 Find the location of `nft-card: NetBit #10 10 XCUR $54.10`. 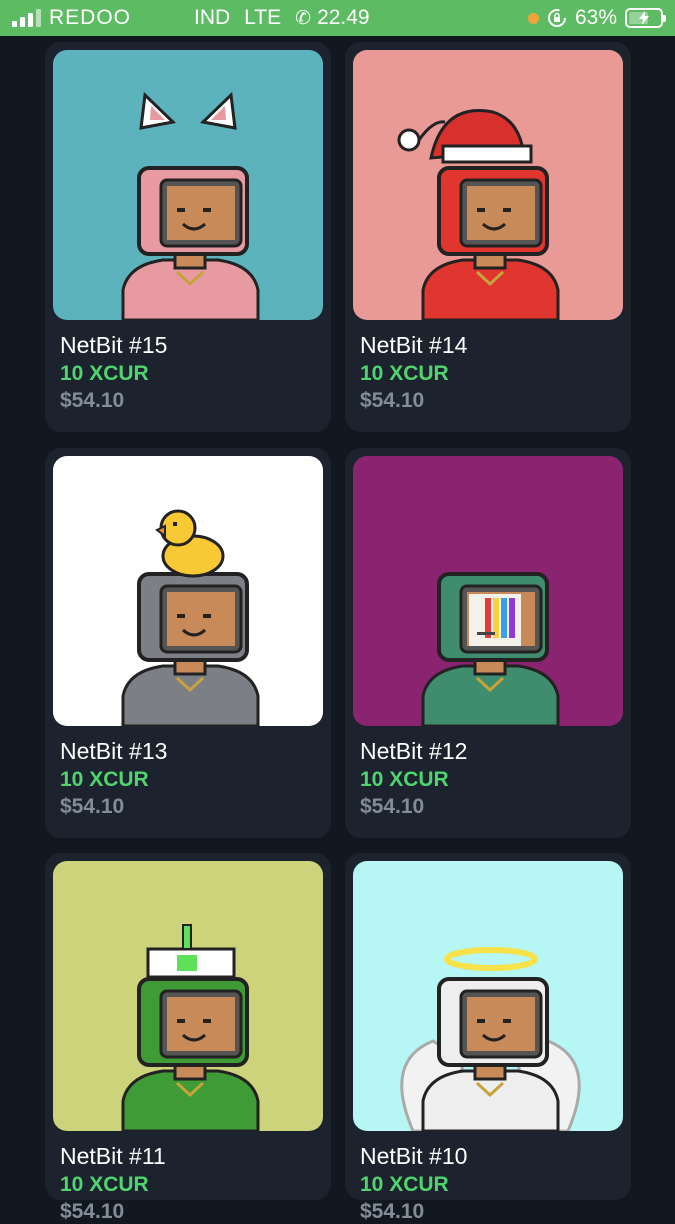

nft-card: NetBit #10 10 XCUR $54.10 is located at coordinates (488, 1038).